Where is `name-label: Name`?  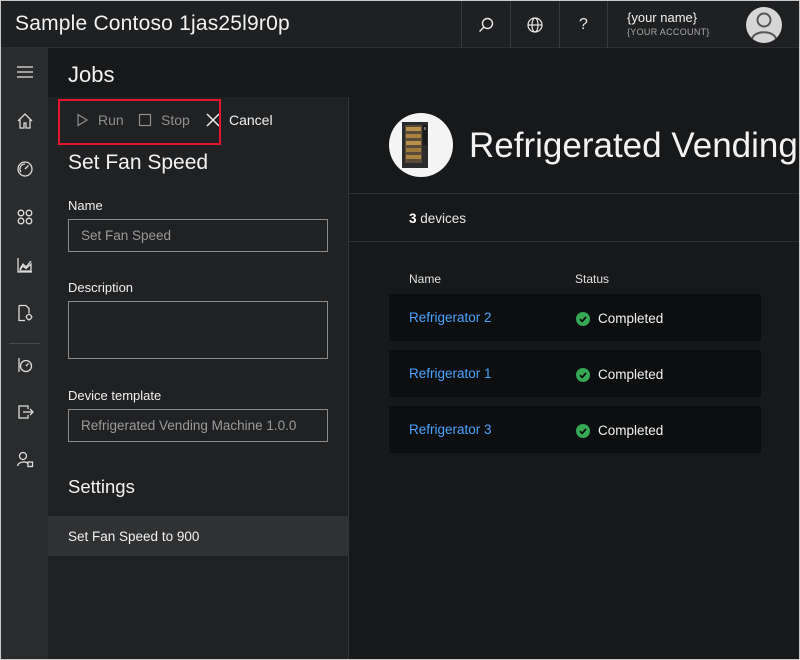 name-label: Name is located at coordinates (85, 205).